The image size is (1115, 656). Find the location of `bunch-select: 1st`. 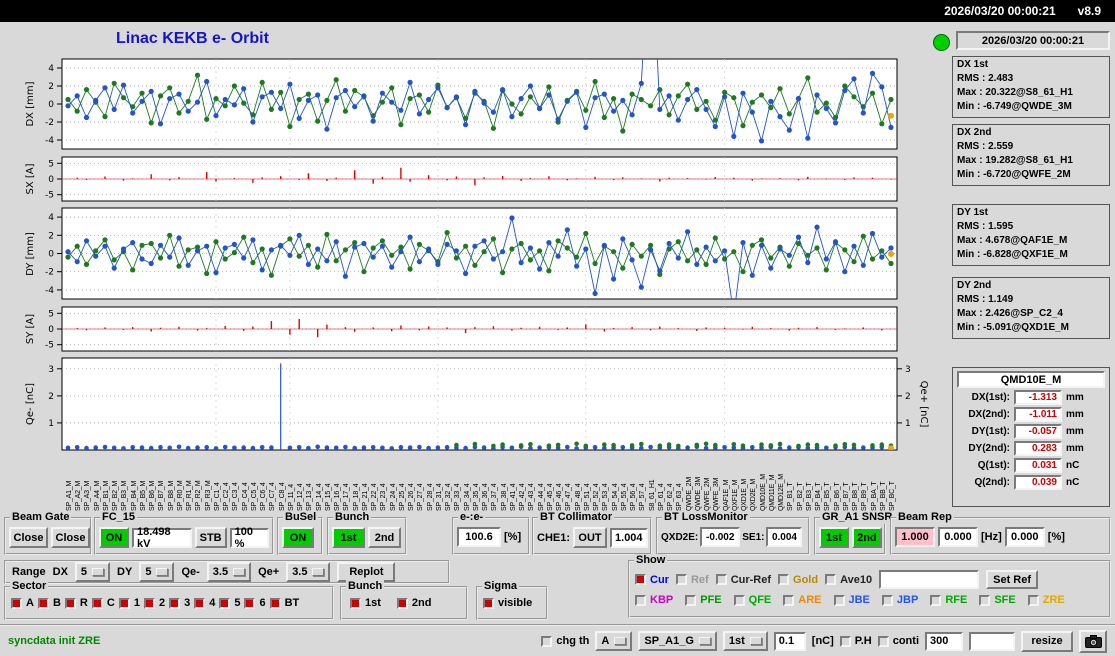

bunch-select: 1st is located at coordinates (745, 641).